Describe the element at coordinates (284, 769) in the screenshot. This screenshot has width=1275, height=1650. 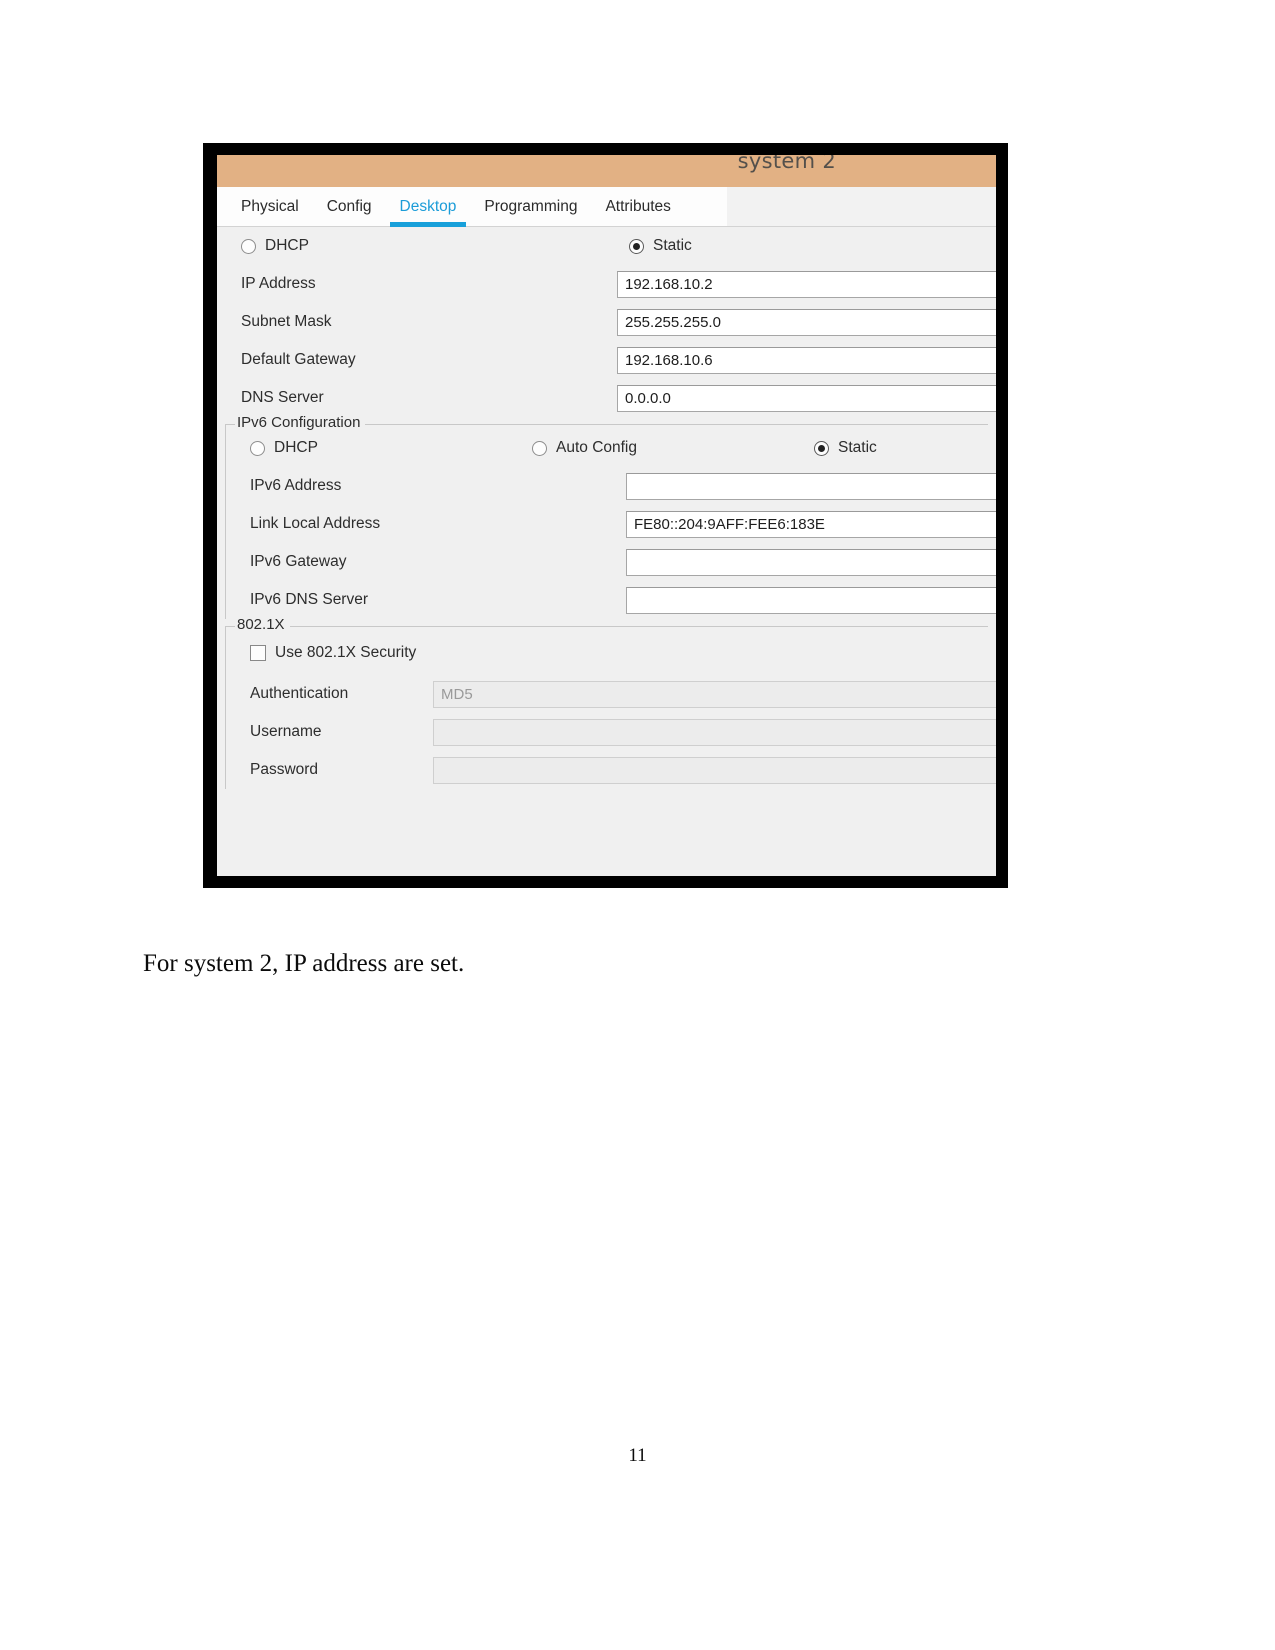
I see `password-label: Password` at that location.